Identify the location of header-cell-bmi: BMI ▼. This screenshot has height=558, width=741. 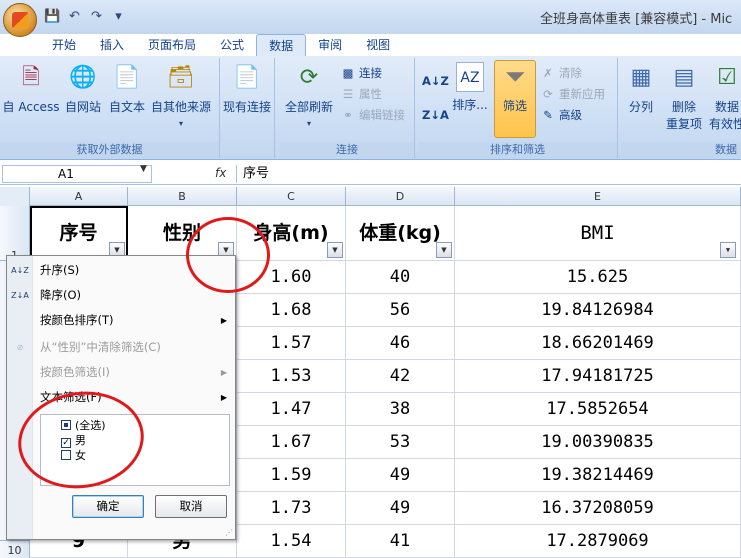
(598, 233).